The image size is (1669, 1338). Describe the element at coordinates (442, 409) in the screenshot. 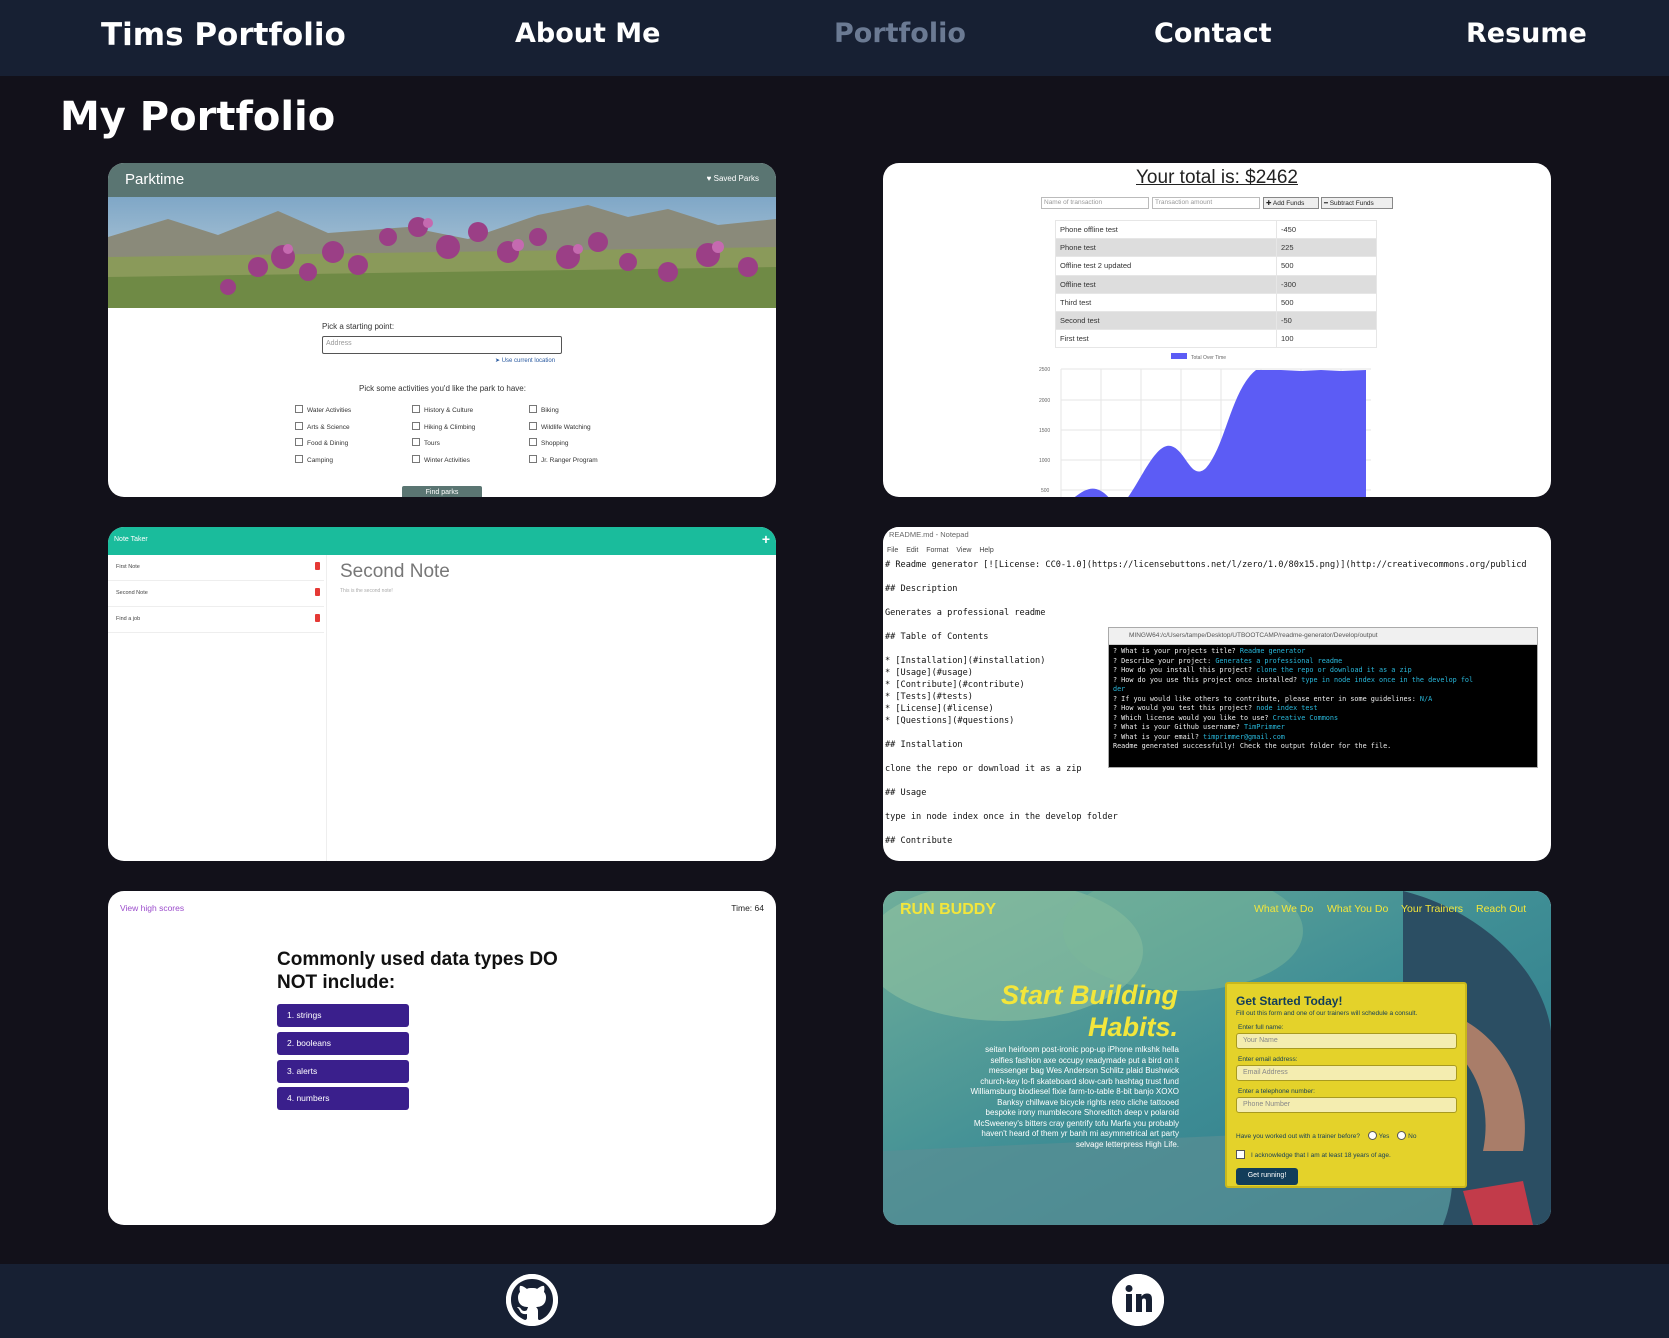

I see `activity-checkbox: History & Culture` at that location.